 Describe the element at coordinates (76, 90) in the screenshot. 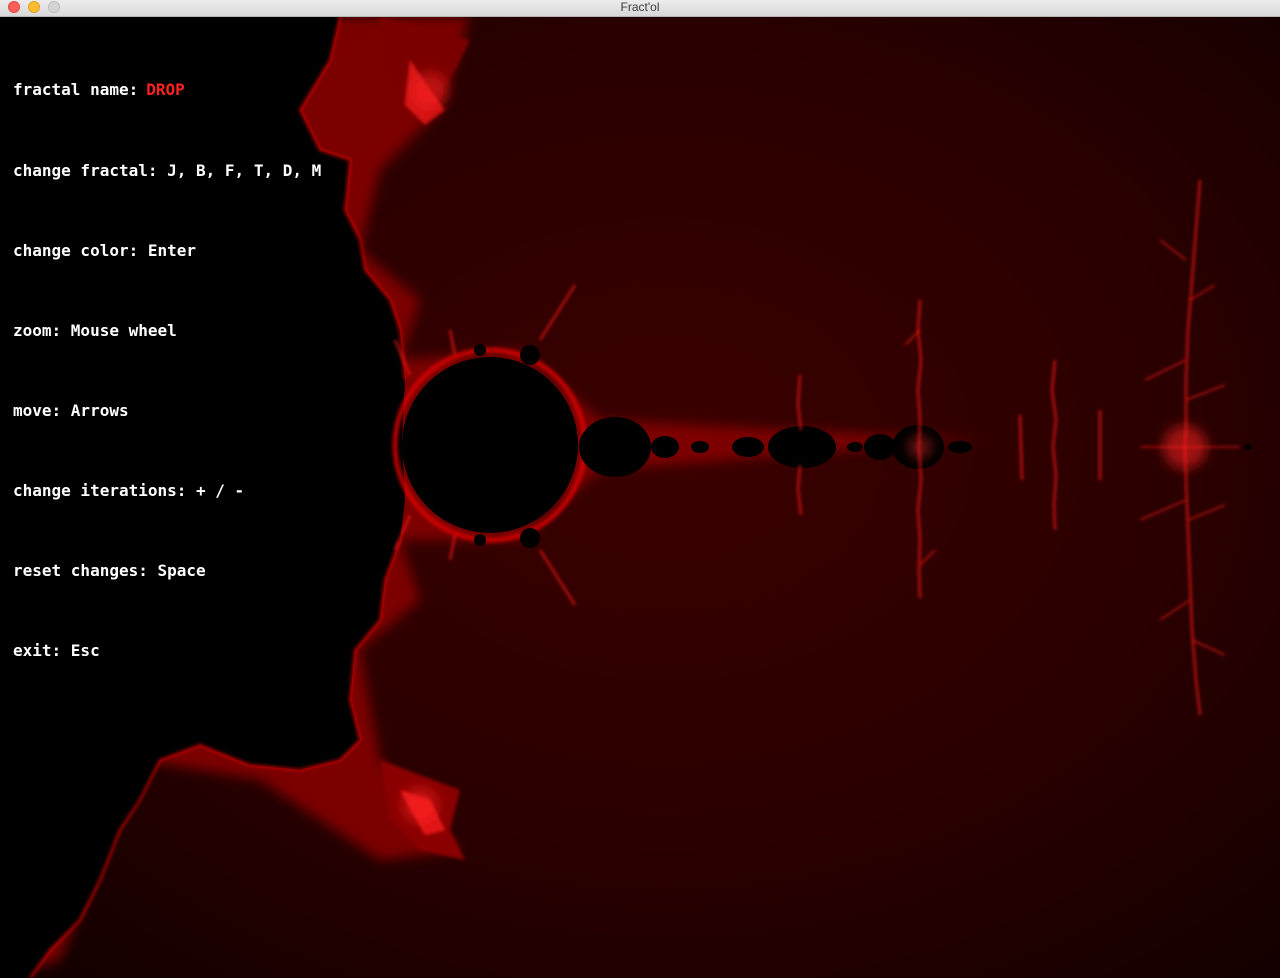

I see `fractal-name-label: fractal name:` at that location.